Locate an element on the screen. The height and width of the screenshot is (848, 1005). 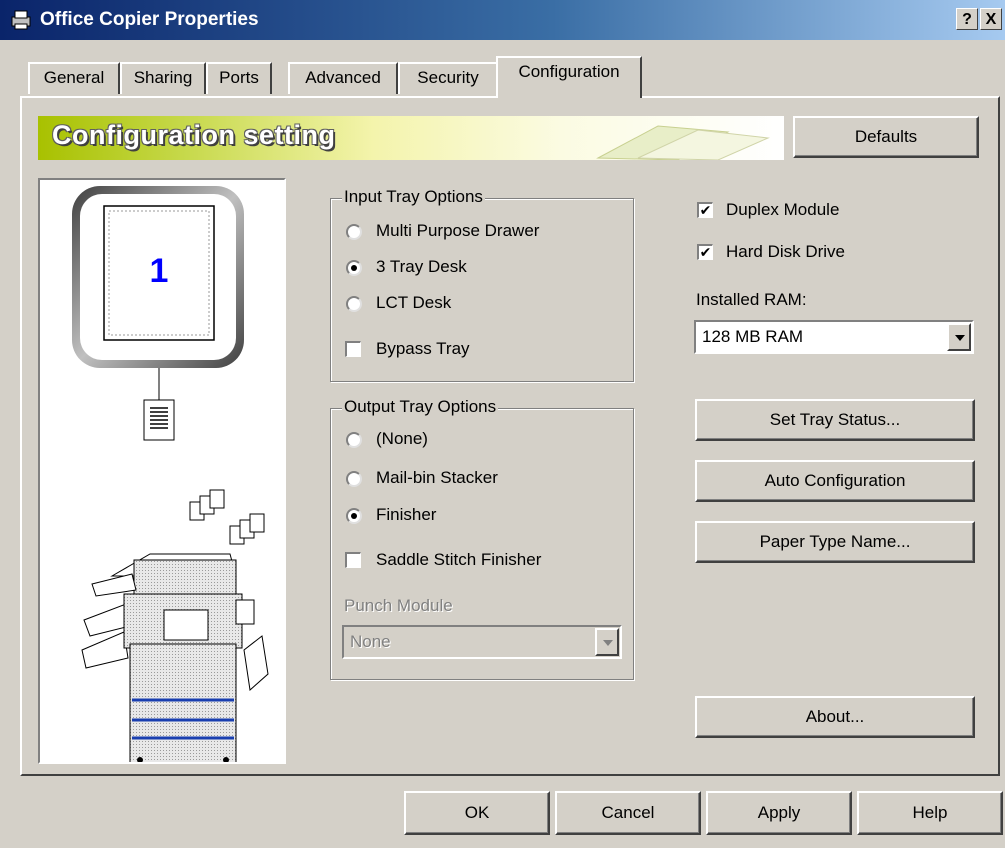
punch-module-value: None is located at coordinates (370, 641).